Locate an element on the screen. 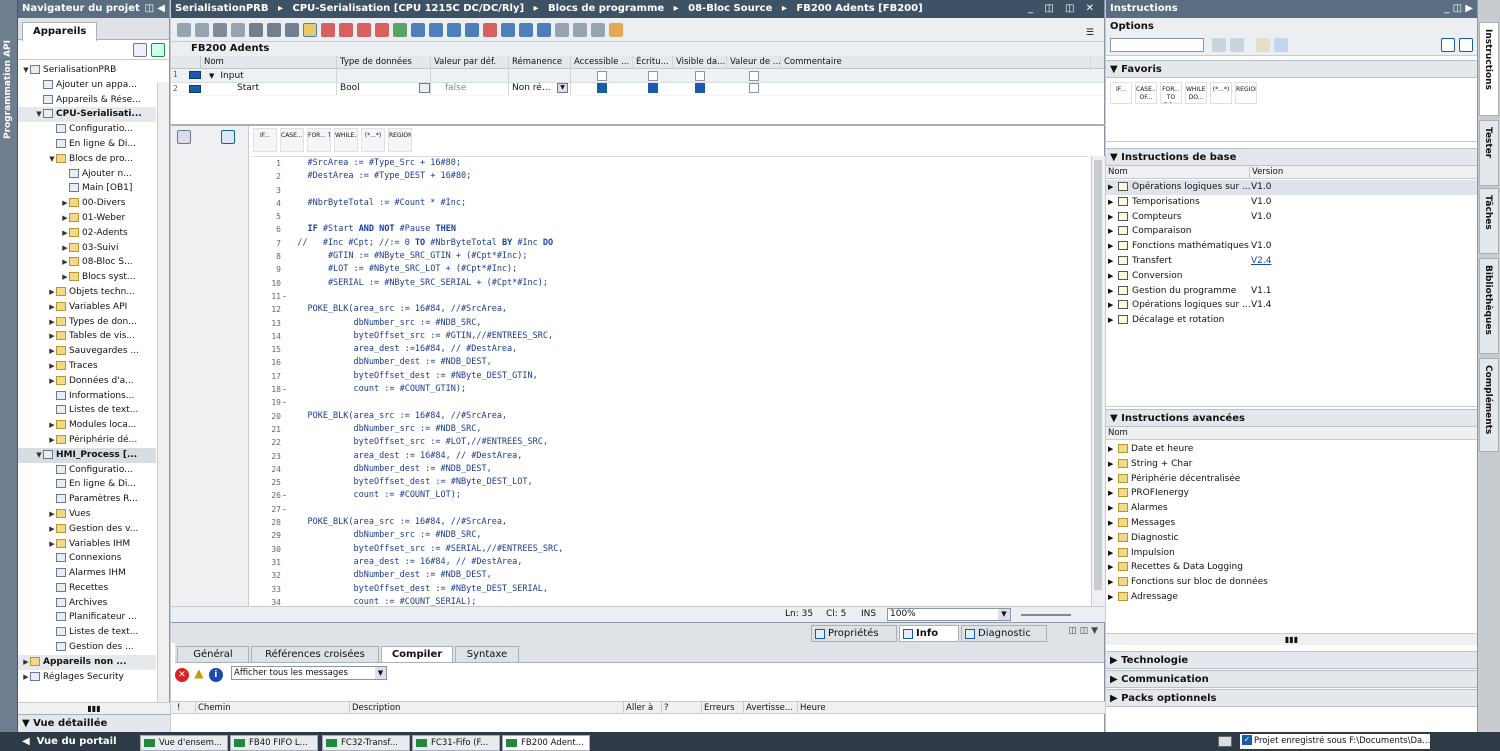  error-filter-icon: ✕ is located at coordinates (182, 675).